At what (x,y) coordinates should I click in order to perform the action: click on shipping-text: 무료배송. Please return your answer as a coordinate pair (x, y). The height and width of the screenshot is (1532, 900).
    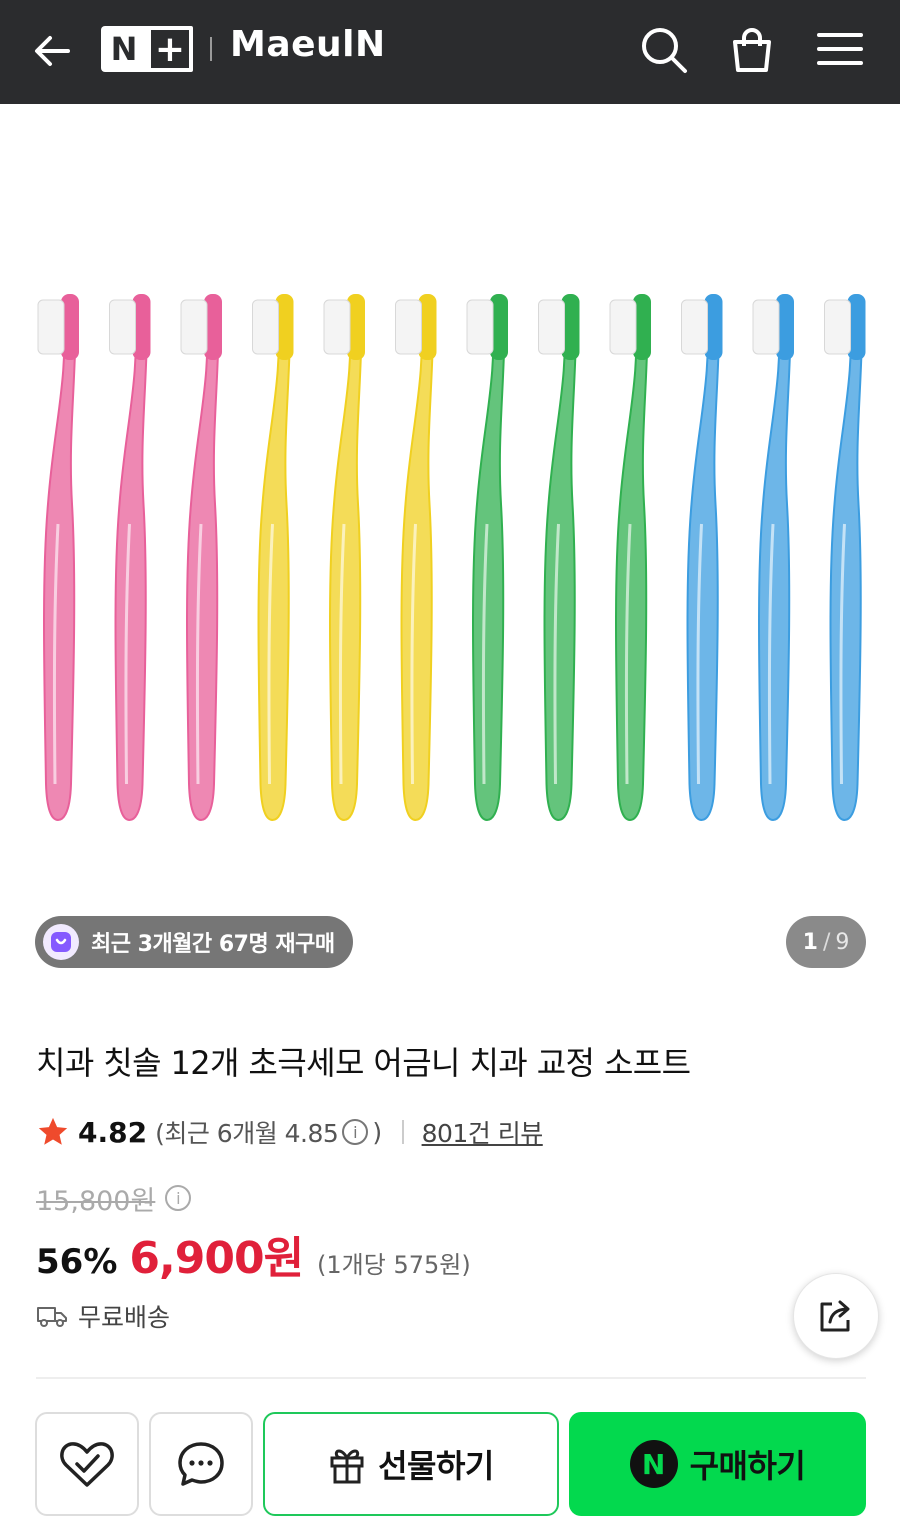
    Looking at the image, I should click on (124, 1317).